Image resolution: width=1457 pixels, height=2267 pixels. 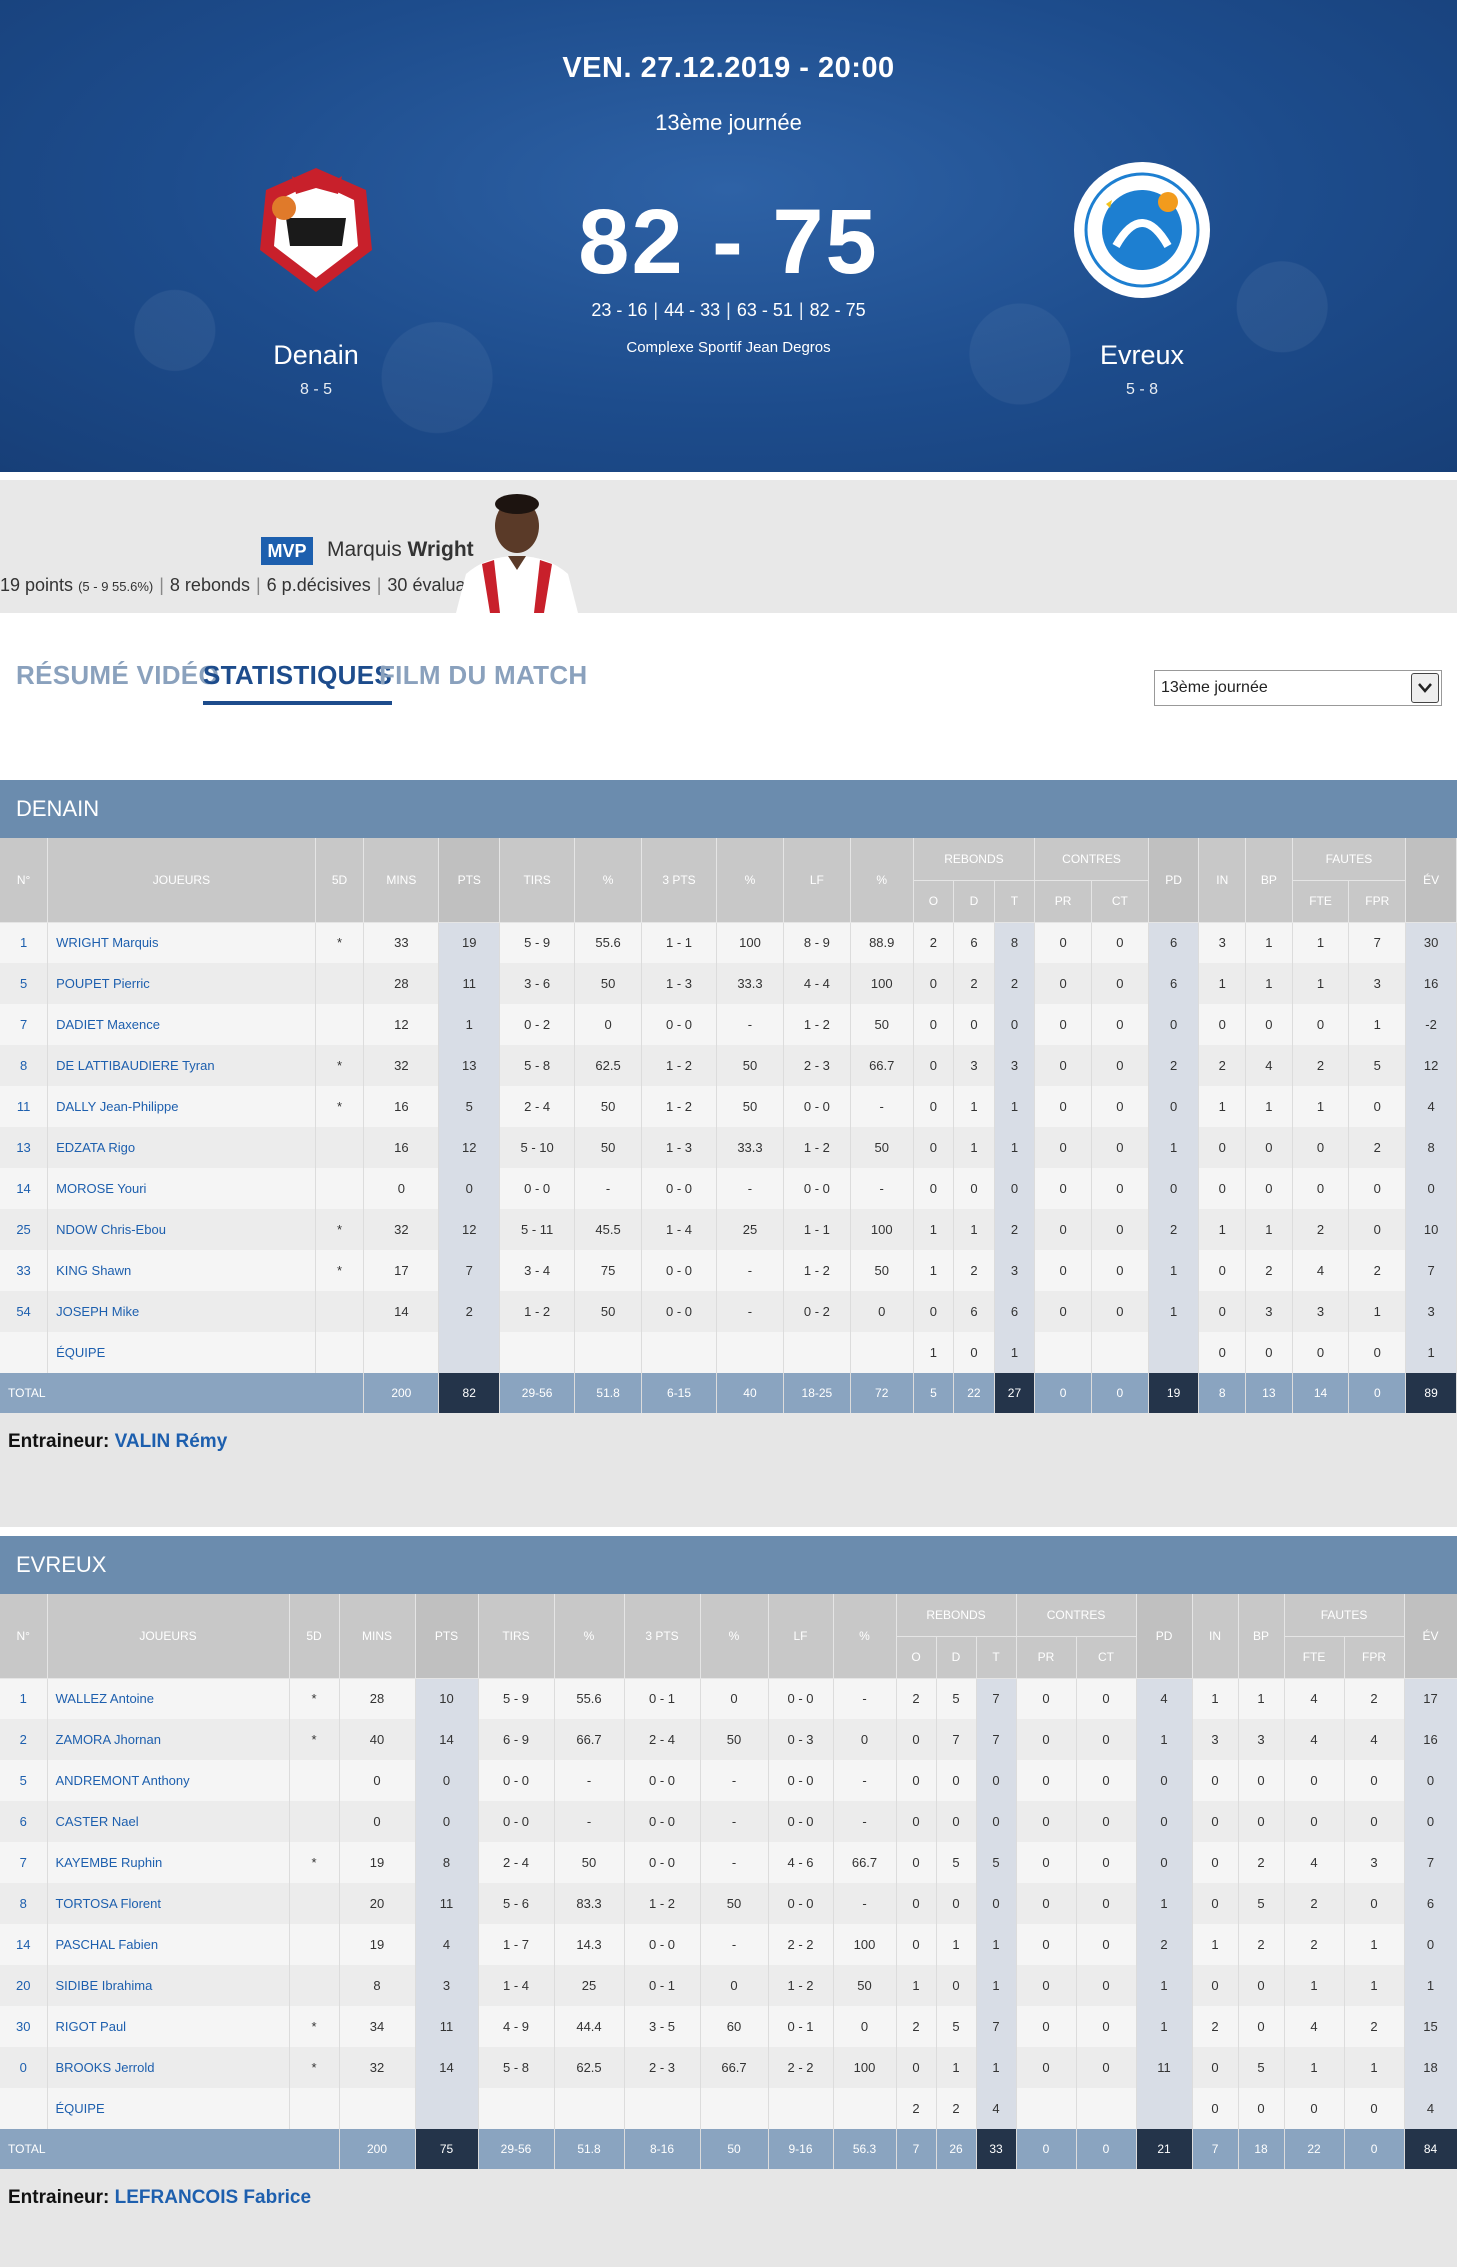 What do you see at coordinates (400, 550) in the screenshot?
I see `mvp-player-name: Marquis Wright` at bounding box center [400, 550].